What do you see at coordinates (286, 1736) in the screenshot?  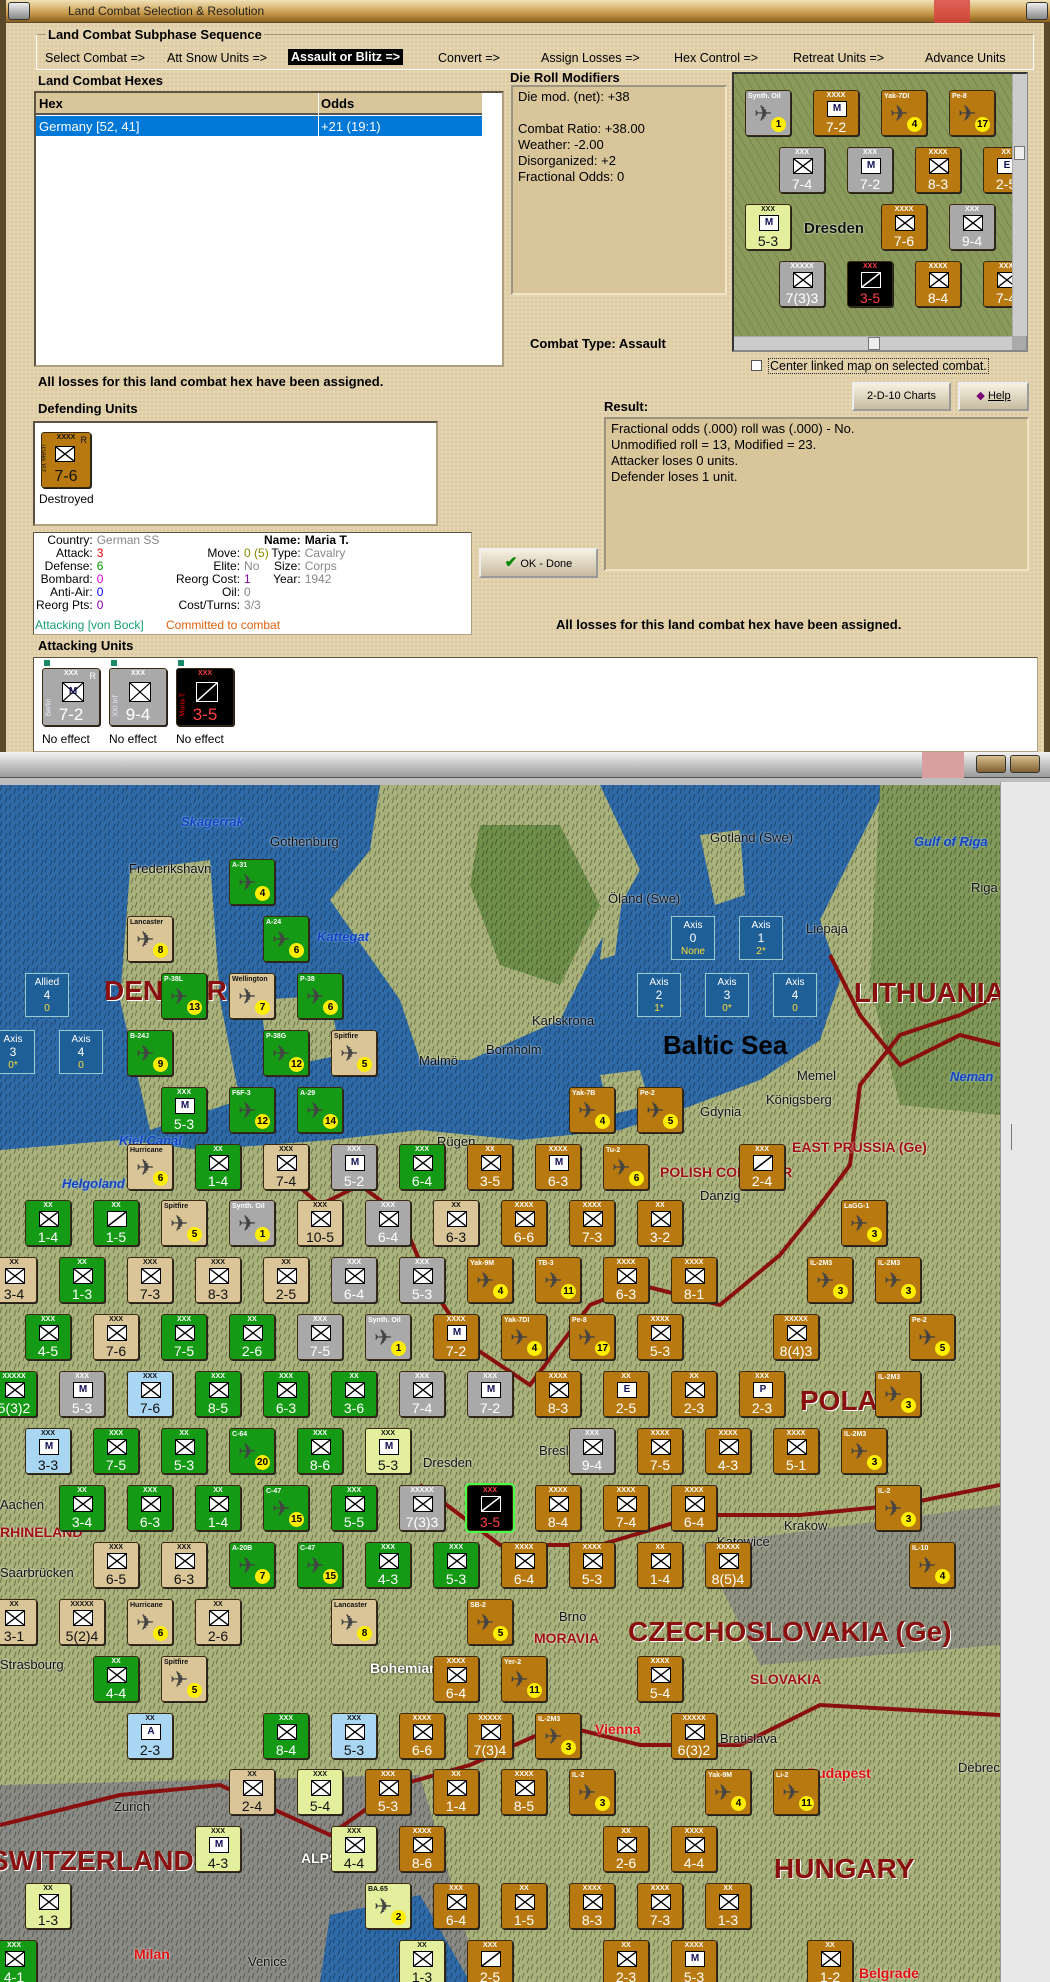 I see `land-unit-counter: XXX 8-4` at bounding box center [286, 1736].